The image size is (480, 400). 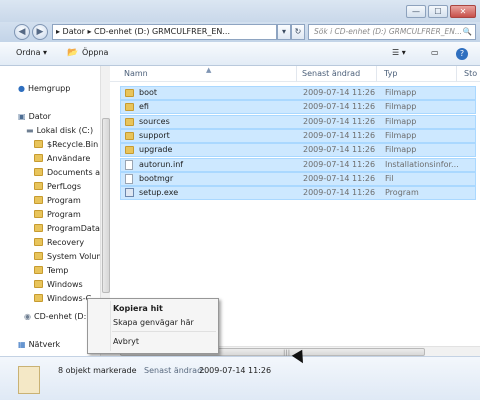 I want to click on nav-computer-label: Dator, so click(x=39, y=116).